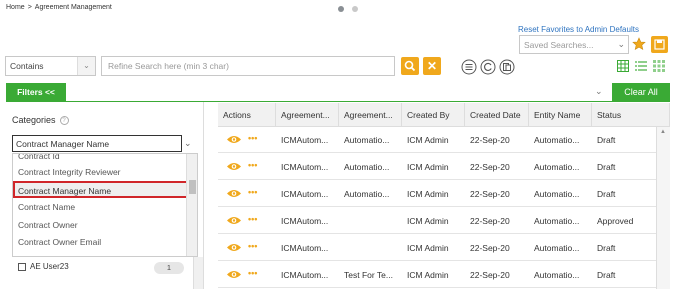  I want to click on refresh-icon, so click(488, 67).